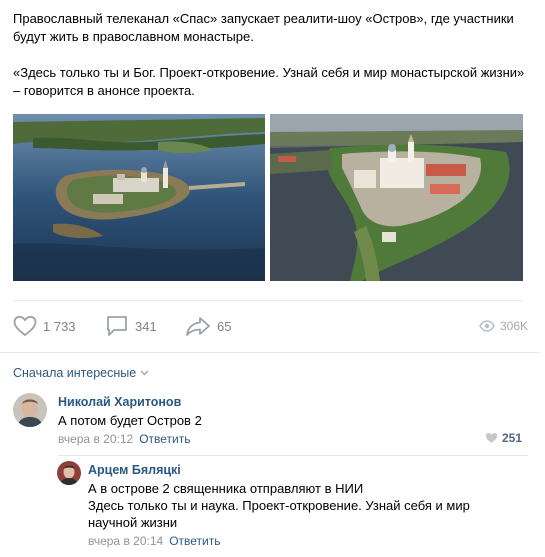 The width and height of the screenshot is (545, 557). I want to click on share-icon, so click(198, 326).